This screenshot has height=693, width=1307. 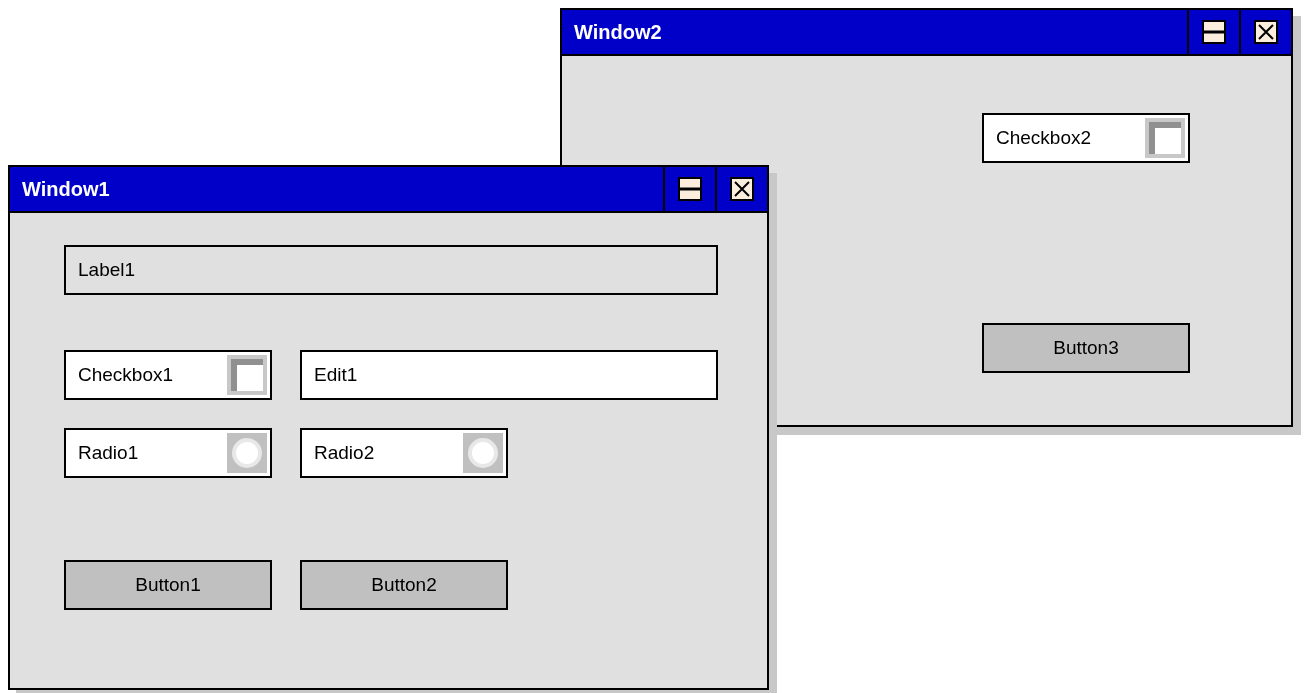 What do you see at coordinates (66, 189) in the screenshot?
I see `window-title: Window1` at bounding box center [66, 189].